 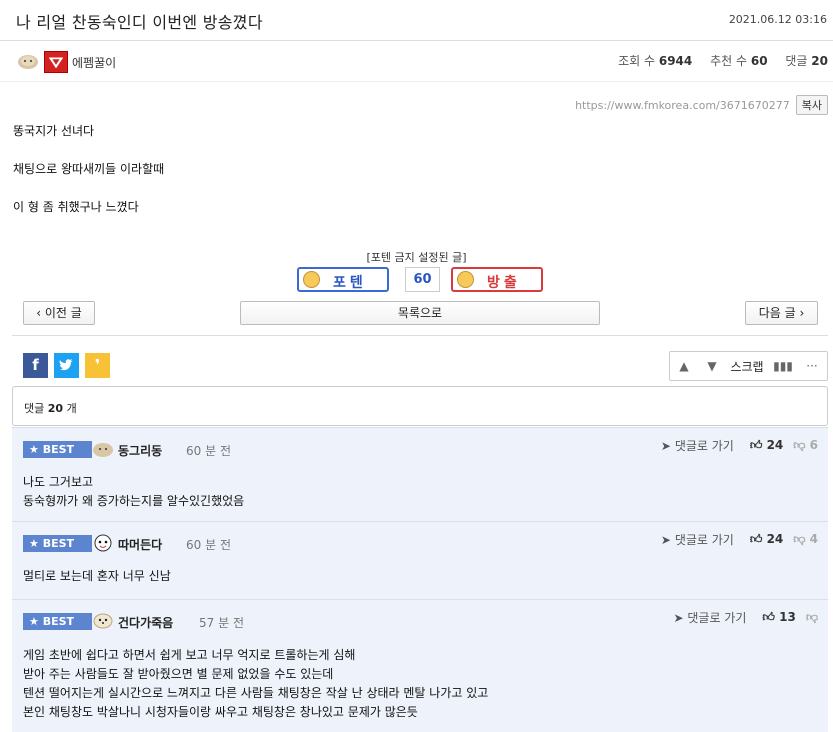 I want to click on story-share-icon: ❜, so click(x=97, y=365).